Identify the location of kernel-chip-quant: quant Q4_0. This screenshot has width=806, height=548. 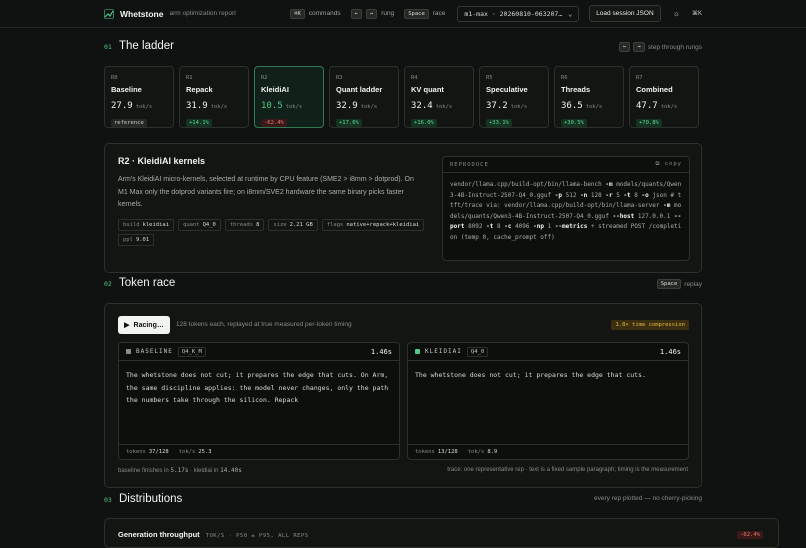
(199, 225).